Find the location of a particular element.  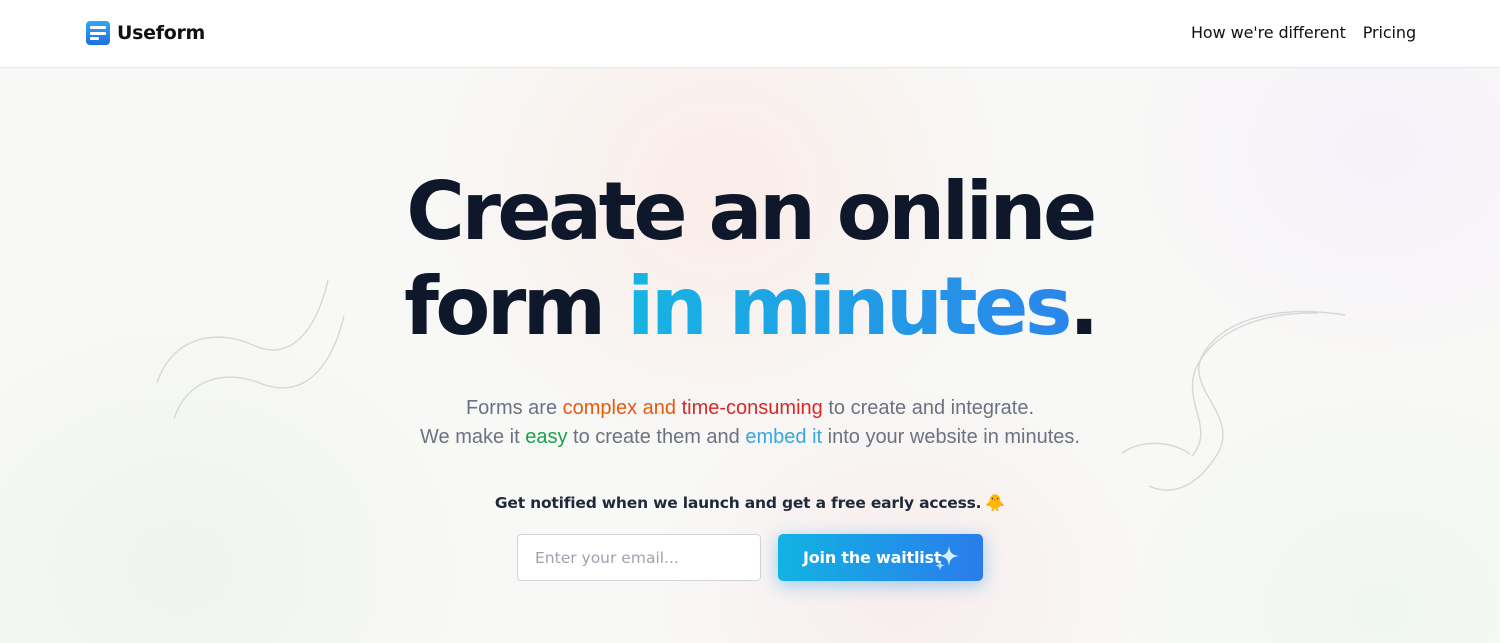

email-input is located at coordinates (639, 557).